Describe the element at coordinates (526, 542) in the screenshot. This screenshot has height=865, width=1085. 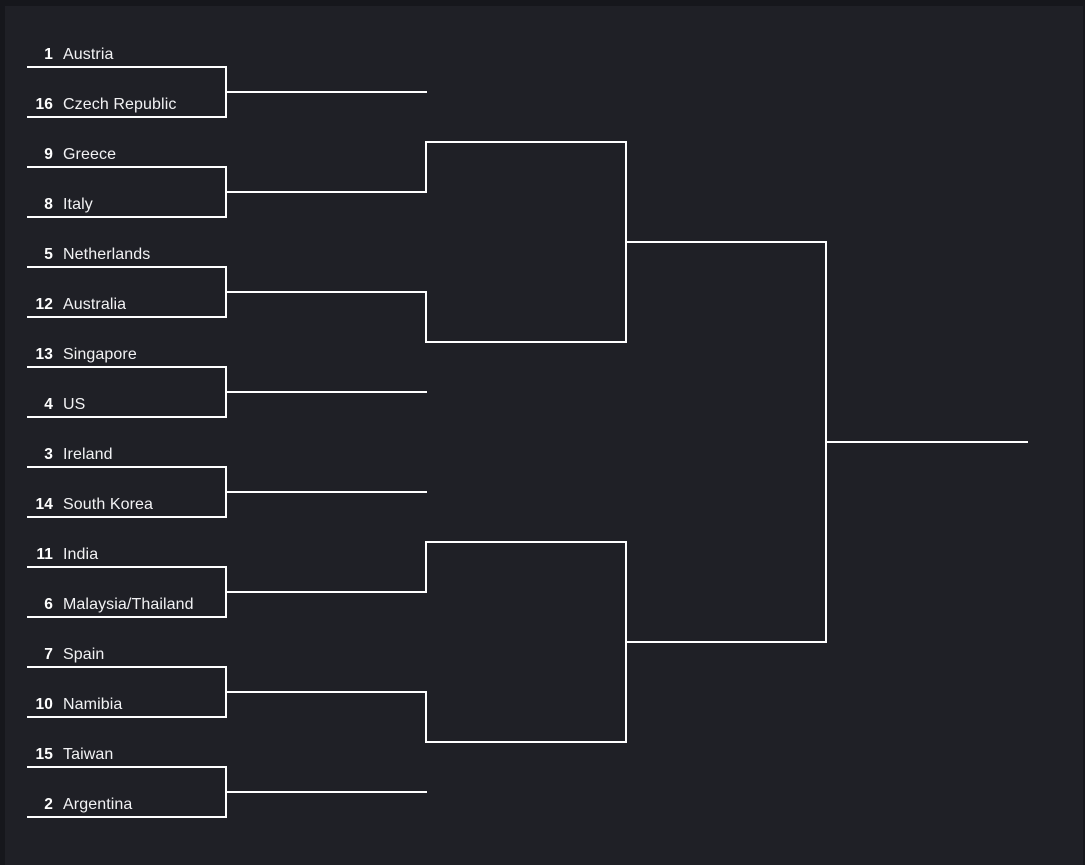
I see `bracket-line-r2-m3-out` at that location.